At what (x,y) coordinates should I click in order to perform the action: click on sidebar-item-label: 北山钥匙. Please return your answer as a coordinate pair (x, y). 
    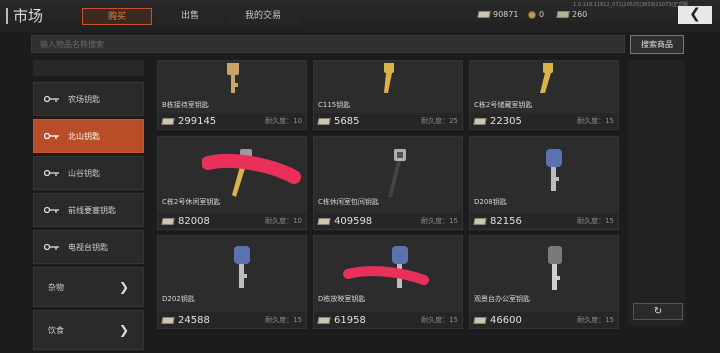
    Looking at the image, I should click on (84, 136).